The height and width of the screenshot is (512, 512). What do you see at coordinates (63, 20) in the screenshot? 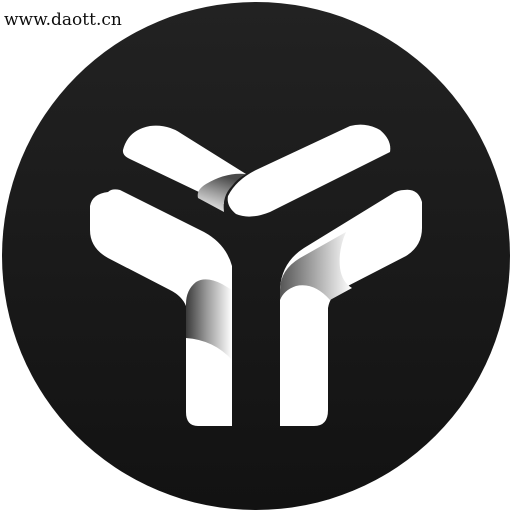
I see `watermark-text: www.daott.cn` at bounding box center [63, 20].